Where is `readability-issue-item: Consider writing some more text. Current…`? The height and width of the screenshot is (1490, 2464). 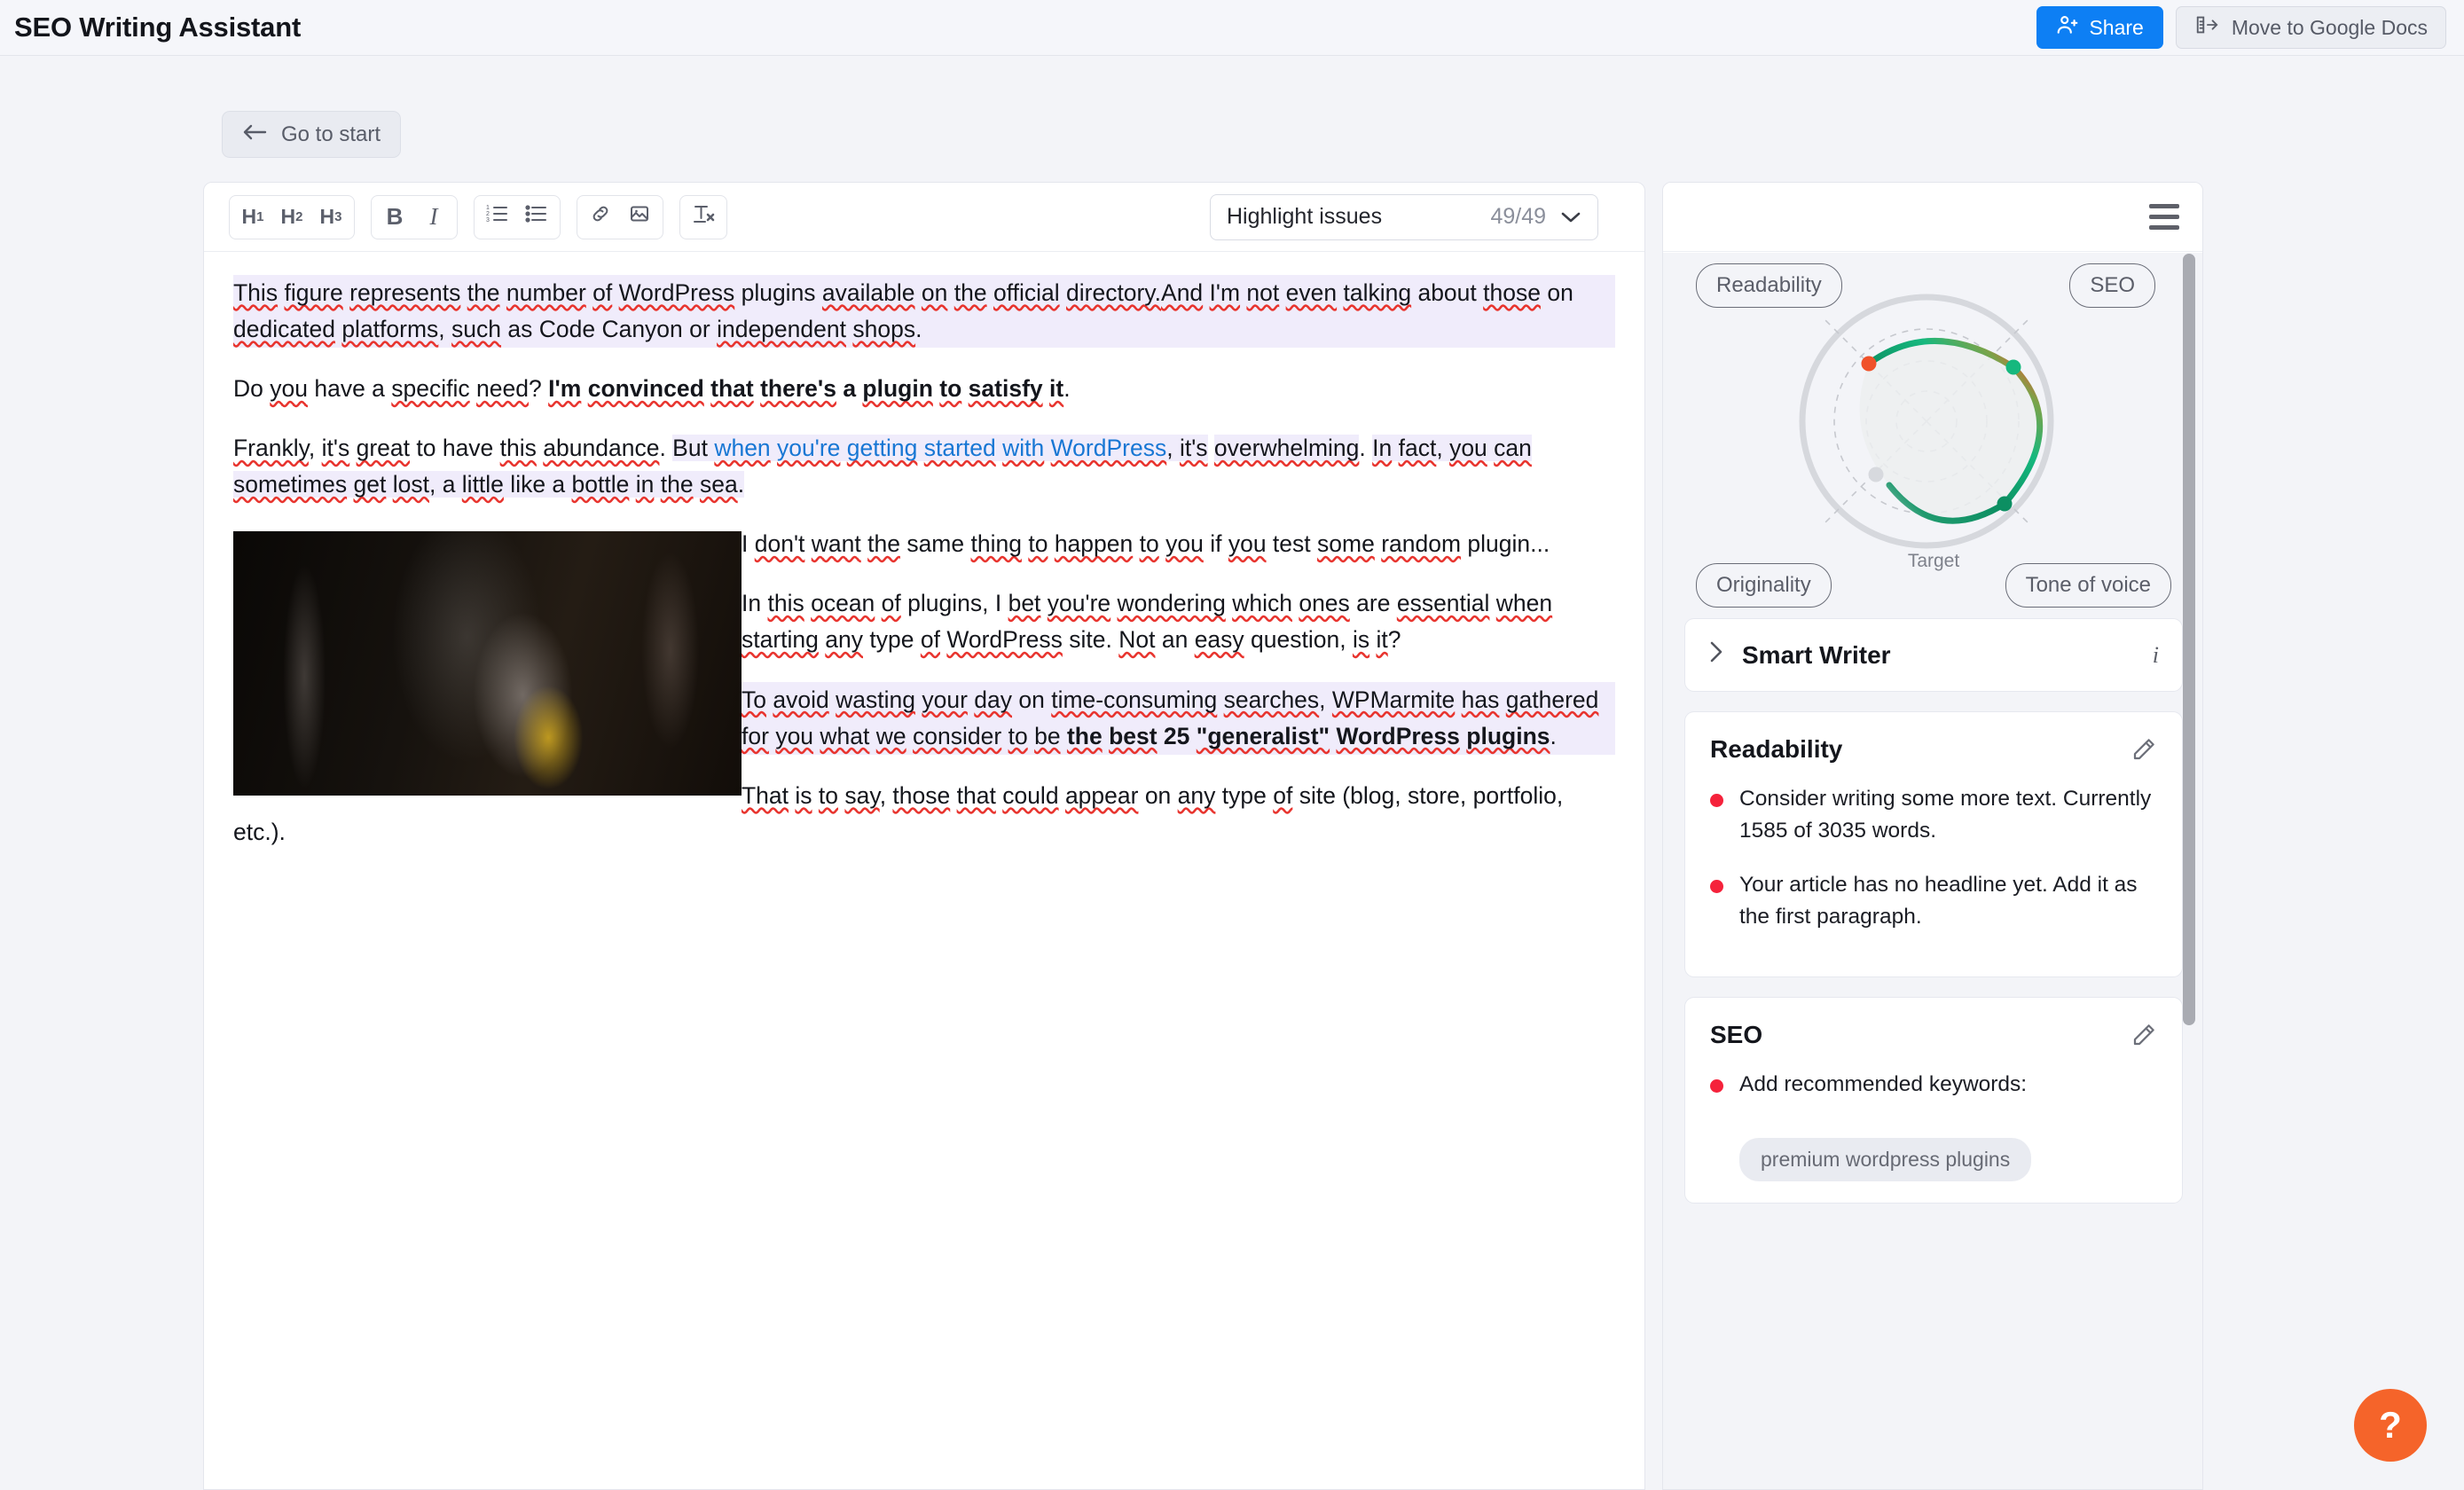 readability-issue-item: Consider writing some more text. Current… is located at coordinates (1933, 814).